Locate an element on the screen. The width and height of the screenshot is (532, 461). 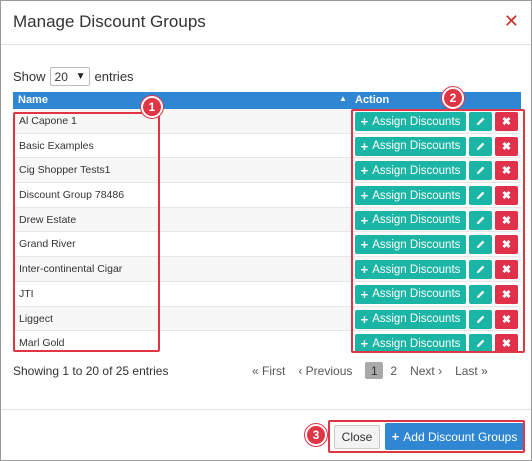
dialog-header: Manage Discount Groups ✕ is located at coordinates (266, 23).